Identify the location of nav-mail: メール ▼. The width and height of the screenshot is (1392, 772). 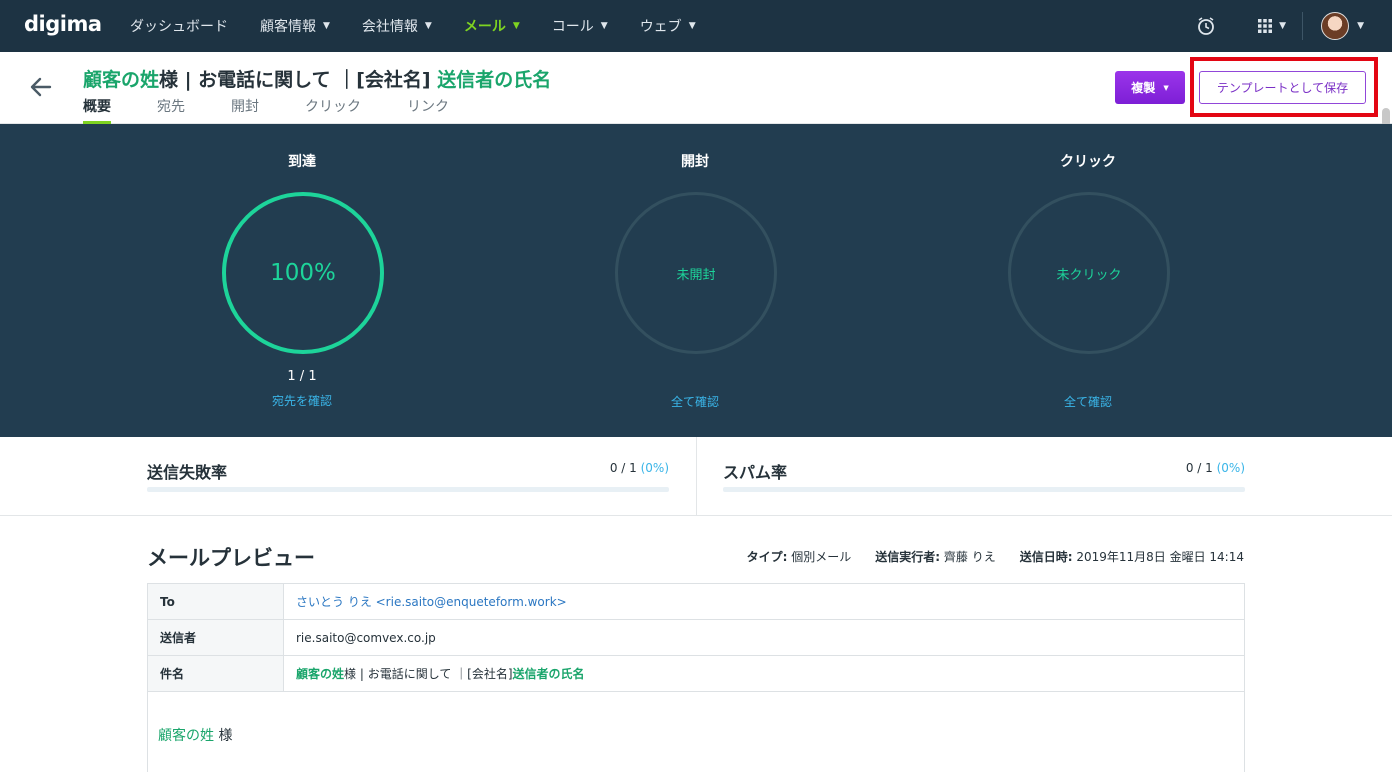
(492, 26).